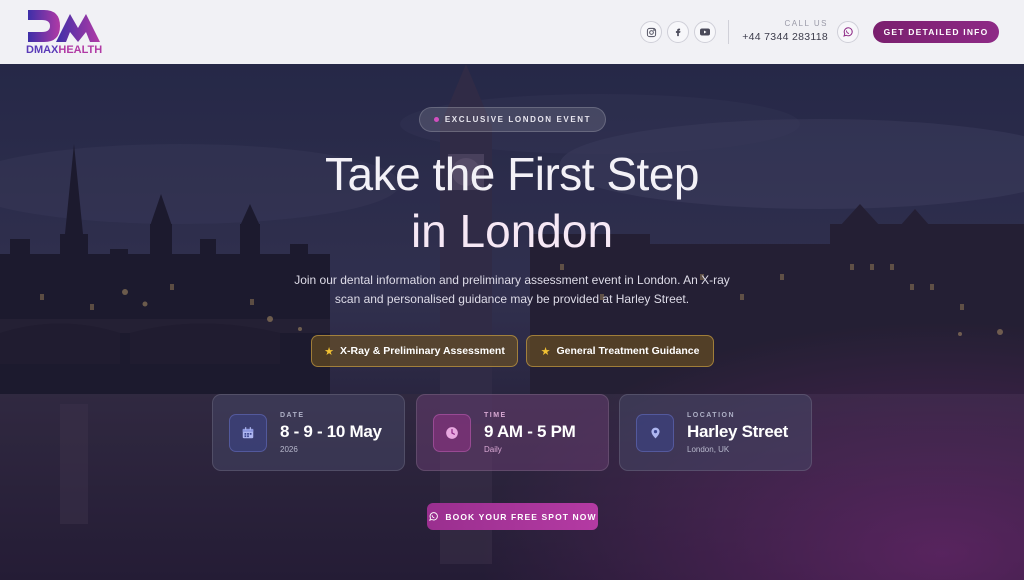 Image resolution: width=1024 pixels, height=580 pixels. I want to click on date-value: 8 - 9 - 10 May, so click(331, 431).